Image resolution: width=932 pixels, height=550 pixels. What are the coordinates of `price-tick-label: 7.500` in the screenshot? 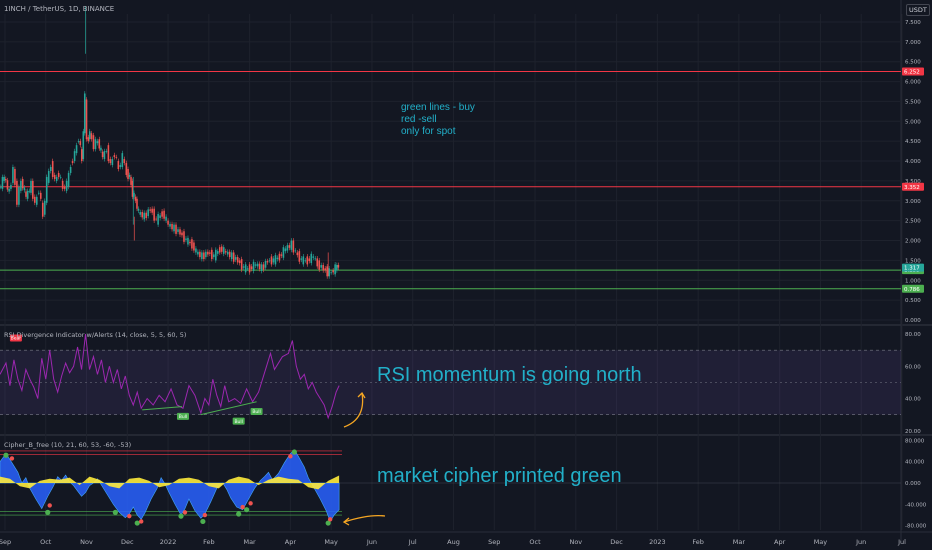 It's located at (913, 23).